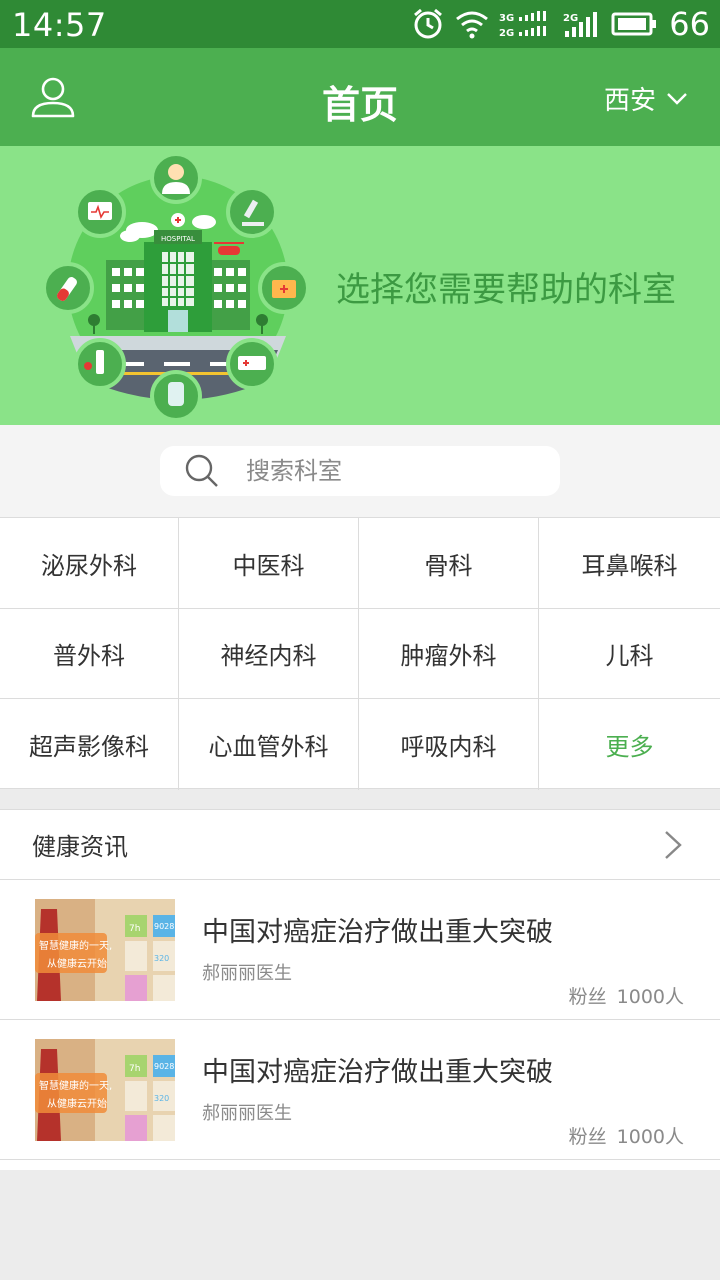 This screenshot has height=1280, width=720. Describe the element at coordinates (523, 25) in the screenshot. I see `signal-3g-2g-icon: 3G 2G` at that location.